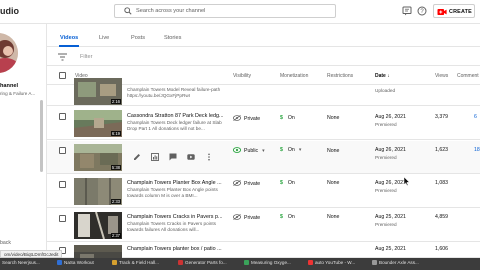 The height and width of the screenshot is (270, 480). Describe the element at coordinates (441, 183) in the screenshot. I see `views-cell: 1,083` at that location.